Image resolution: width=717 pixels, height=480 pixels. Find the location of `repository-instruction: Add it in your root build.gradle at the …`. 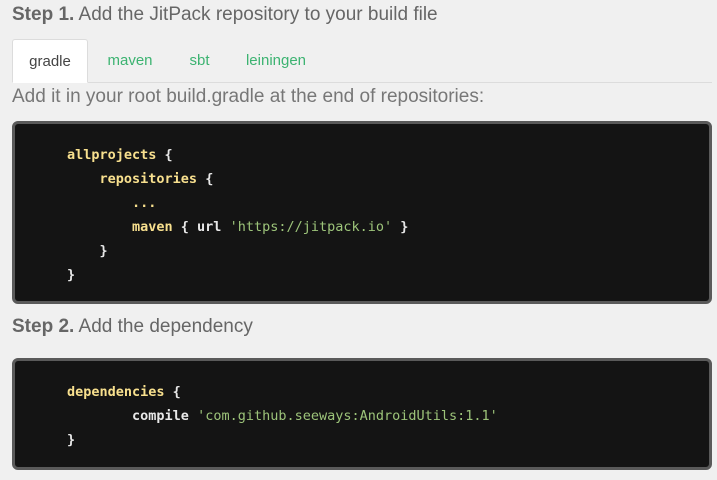

repository-instruction: Add it in your root build.gradle at the … is located at coordinates (248, 96).